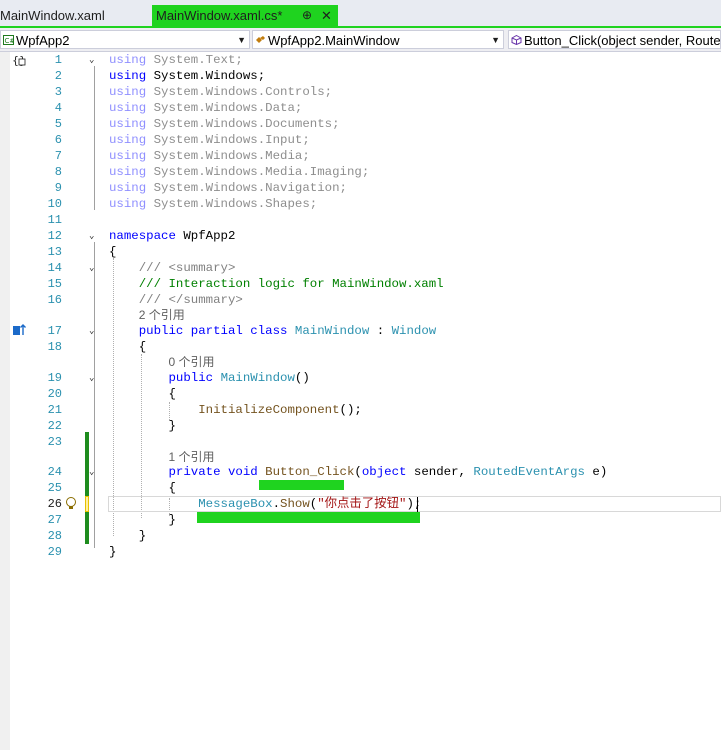  I want to click on constructor-name: MainWindow, so click(257, 378).